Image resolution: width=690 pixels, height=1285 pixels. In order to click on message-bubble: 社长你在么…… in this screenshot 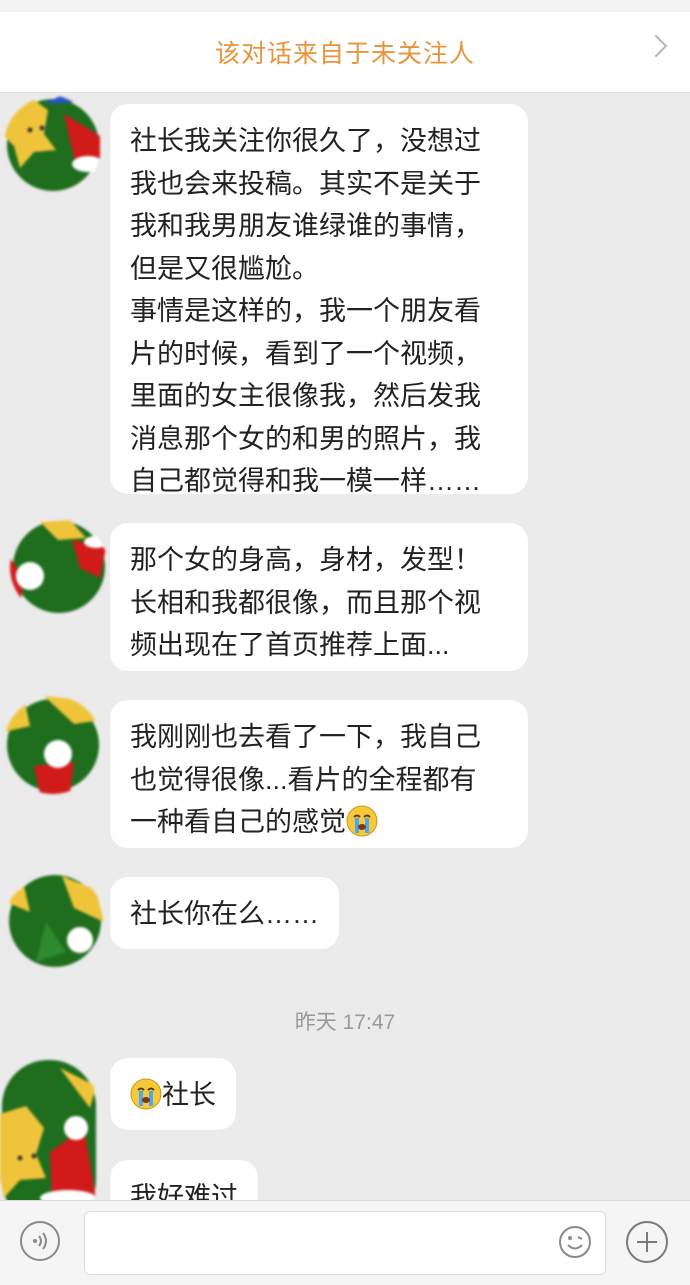, I will do `click(224, 913)`.